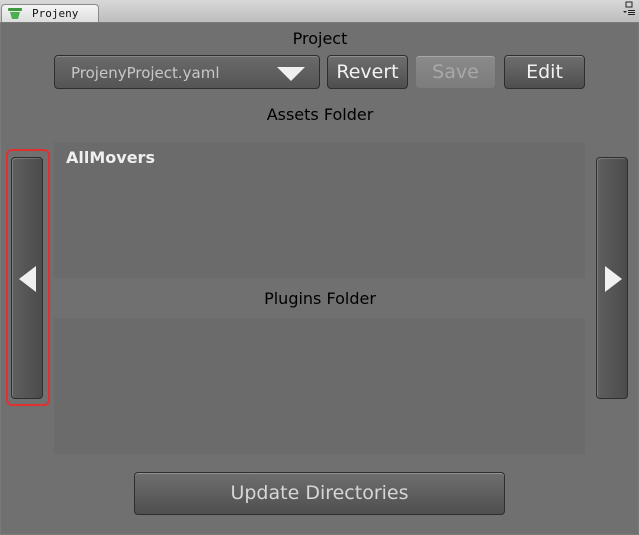 Image resolution: width=639 pixels, height=535 pixels. Describe the element at coordinates (110, 157) in the screenshot. I see `list-item: AllMovers` at that location.